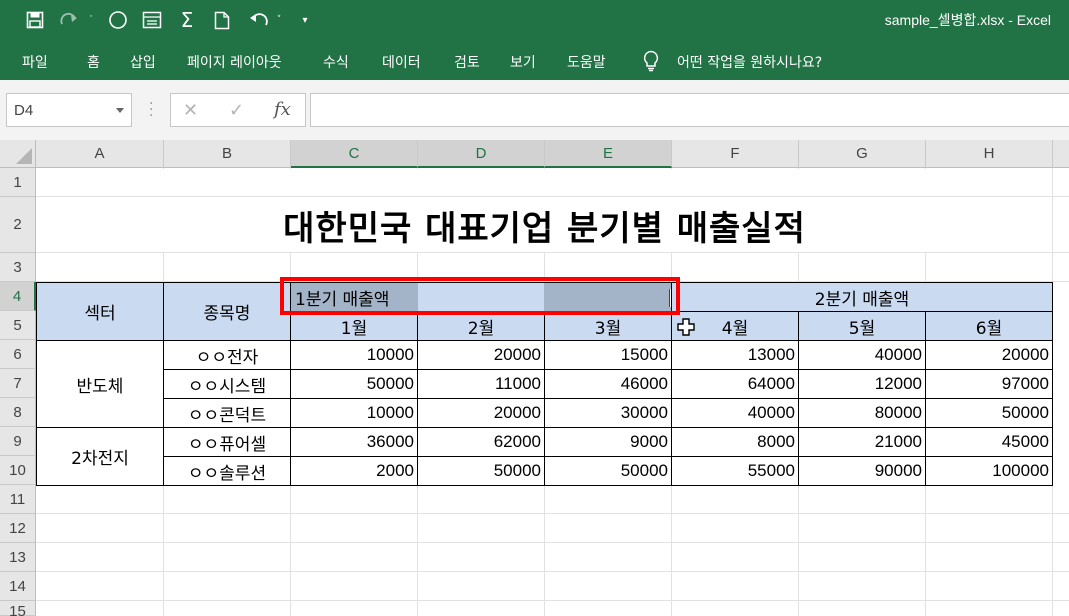 Image resolution: width=1069 pixels, height=616 pixels. What do you see at coordinates (151, 110) in the screenshot?
I see `drag-handle-icon: · · ·` at bounding box center [151, 110].